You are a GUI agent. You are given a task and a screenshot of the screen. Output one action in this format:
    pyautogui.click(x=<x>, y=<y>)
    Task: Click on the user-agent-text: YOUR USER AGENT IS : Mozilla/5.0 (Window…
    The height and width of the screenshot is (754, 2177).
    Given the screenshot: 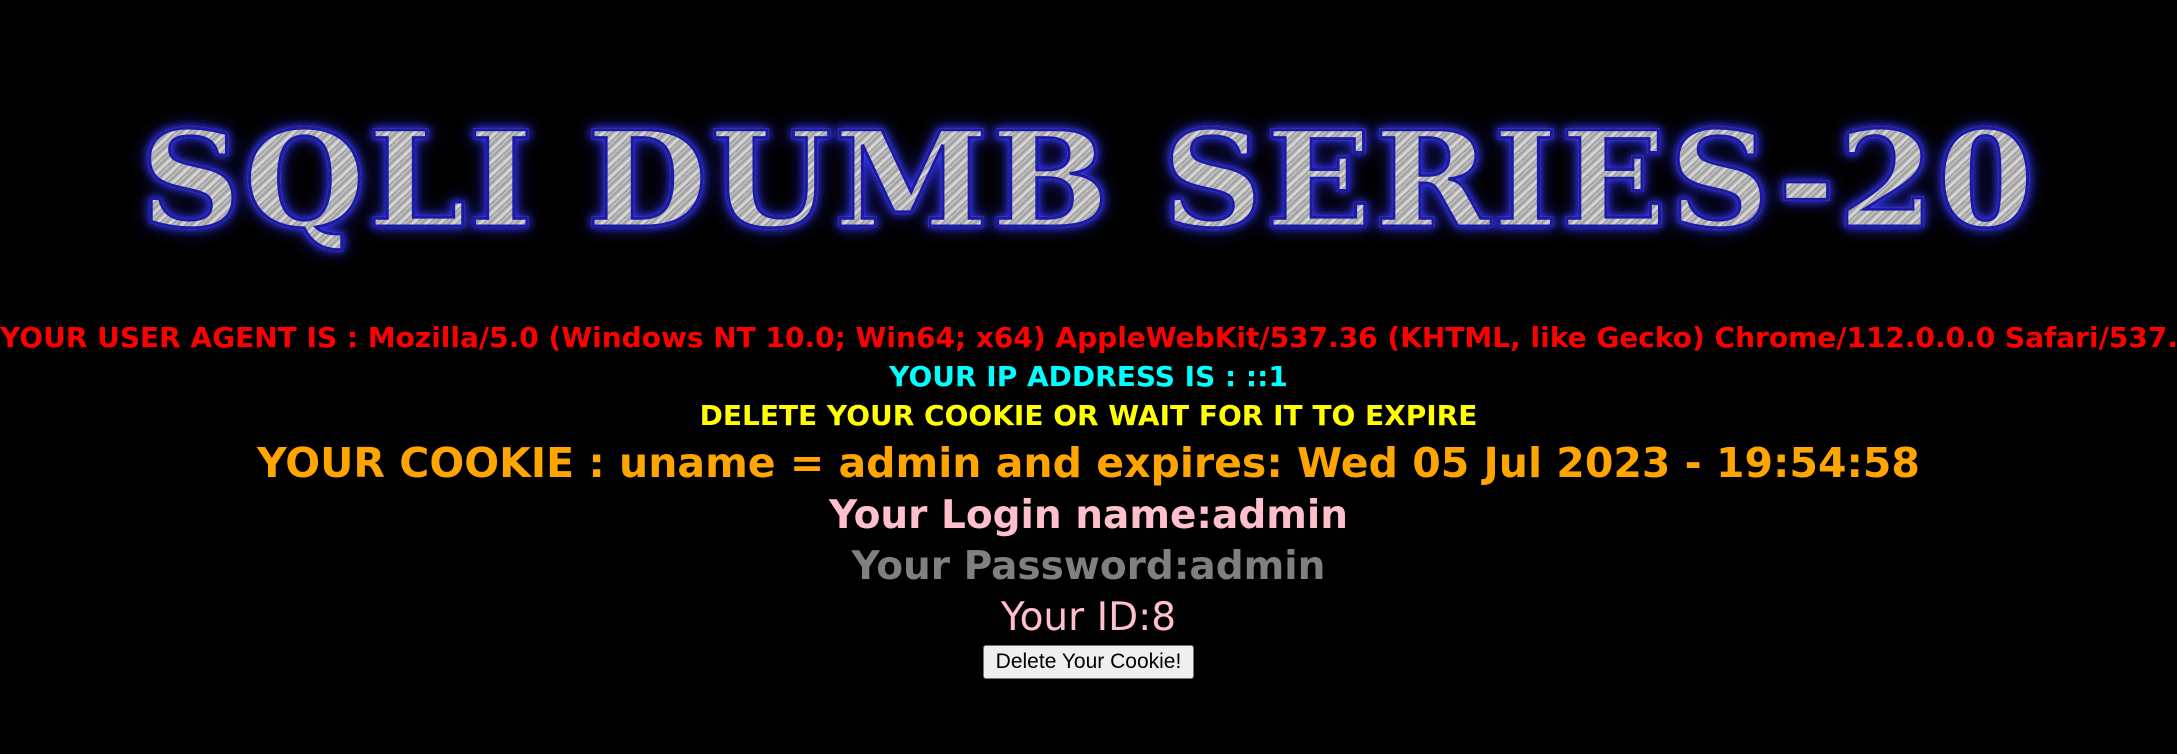 What is the action you would take?
    pyautogui.click(x=1088, y=337)
    